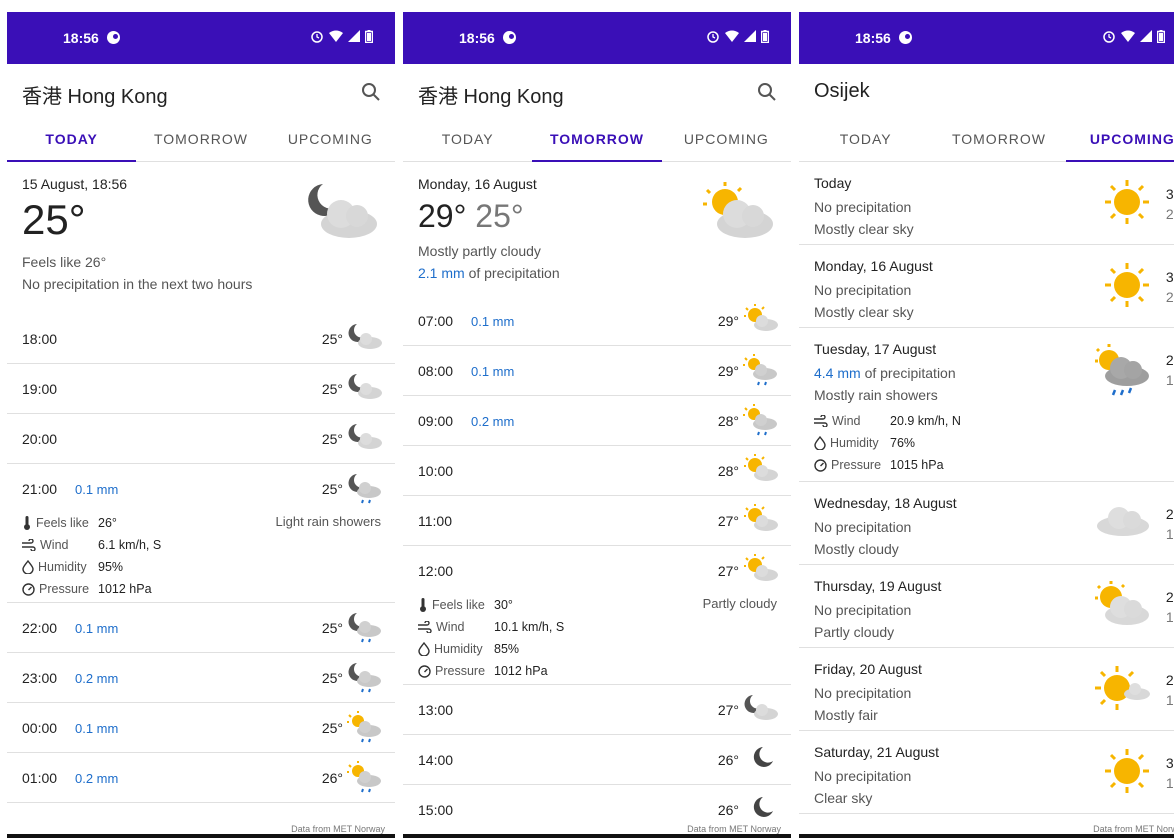  What do you see at coordinates (908, 373) in the screenshot?
I see `precip-text: of precipitation` at bounding box center [908, 373].